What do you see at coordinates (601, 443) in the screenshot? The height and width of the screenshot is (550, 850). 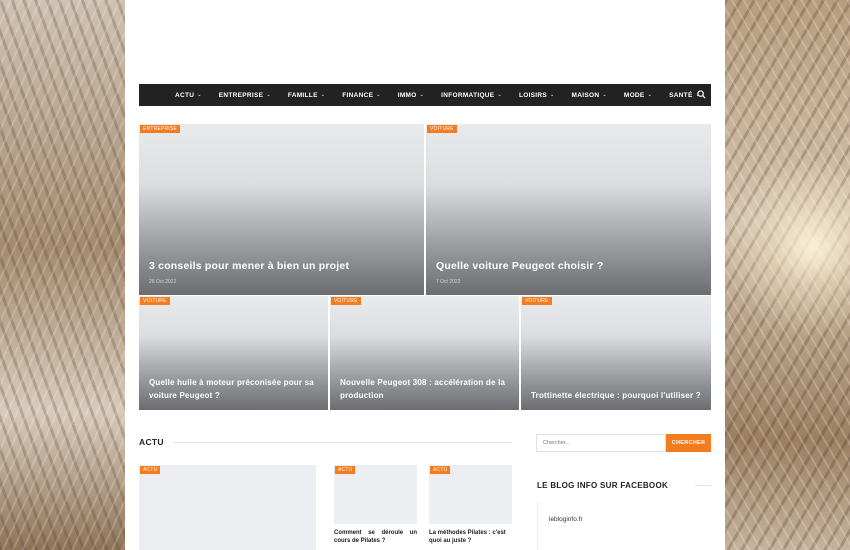 I see `search-input` at bounding box center [601, 443].